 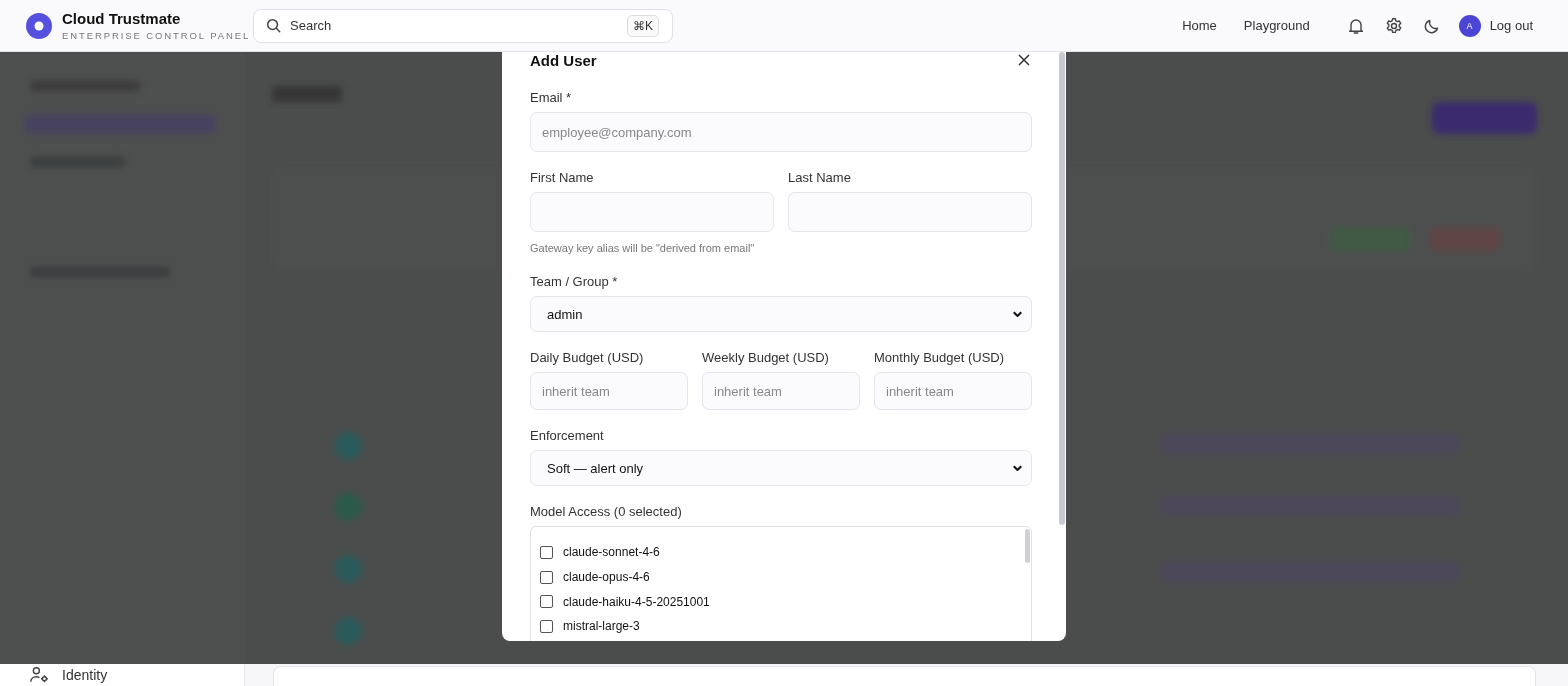 I want to click on user-gear-icon, so click(x=39, y=675).